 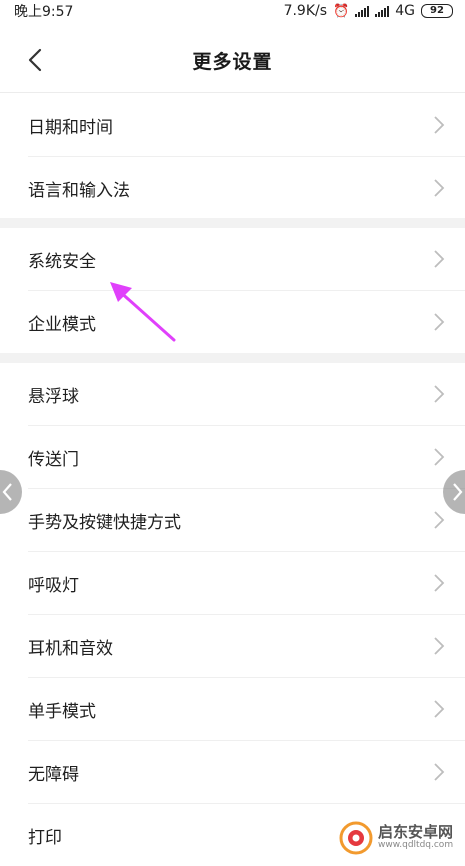 I want to click on settings-item-label: 语言和输入法, so click(x=79, y=190).